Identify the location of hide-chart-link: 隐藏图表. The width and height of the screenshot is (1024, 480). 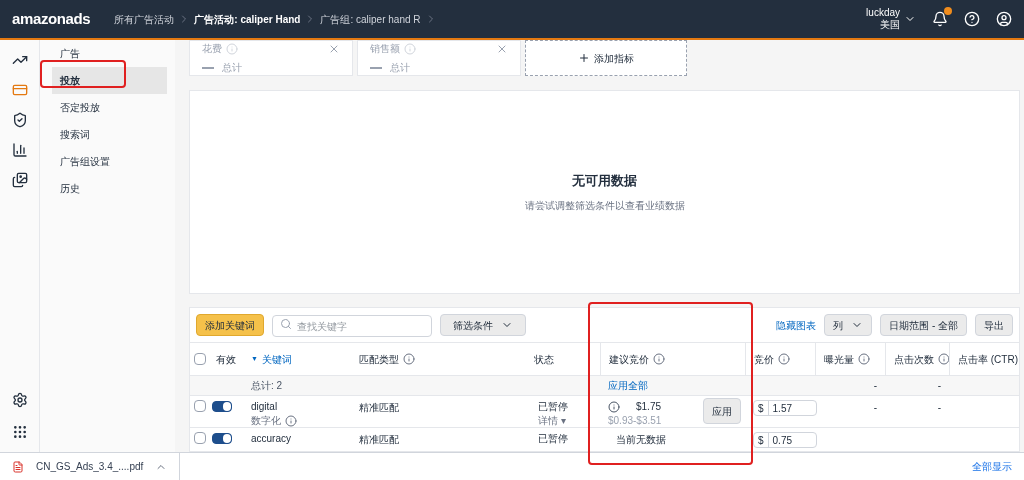
(796, 325).